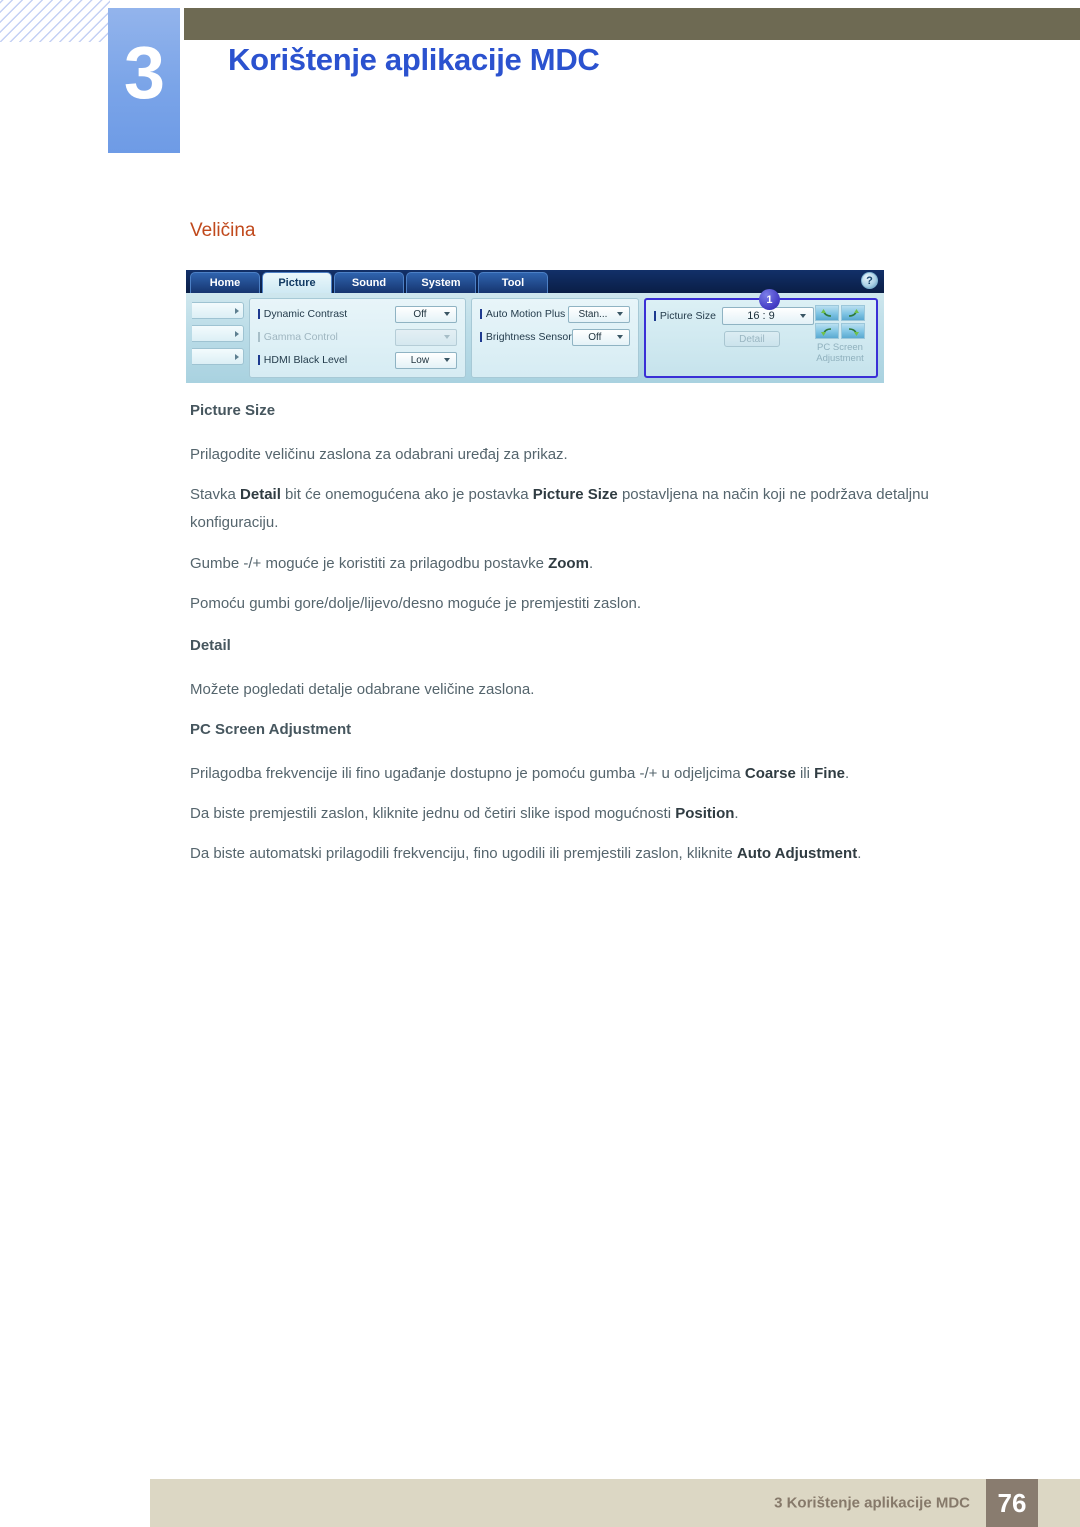 This screenshot has width=1080, height=1527. Describe the element at coordinates (357, 360) in the screenshot. I see `field-hdmi-black-level: HDMI Black Level Low` at that location.